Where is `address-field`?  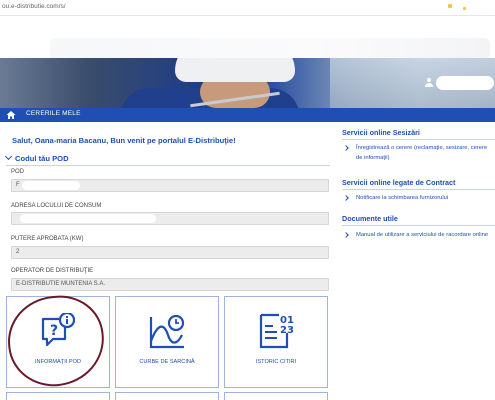 address-field is located at coordinates (170, 218).